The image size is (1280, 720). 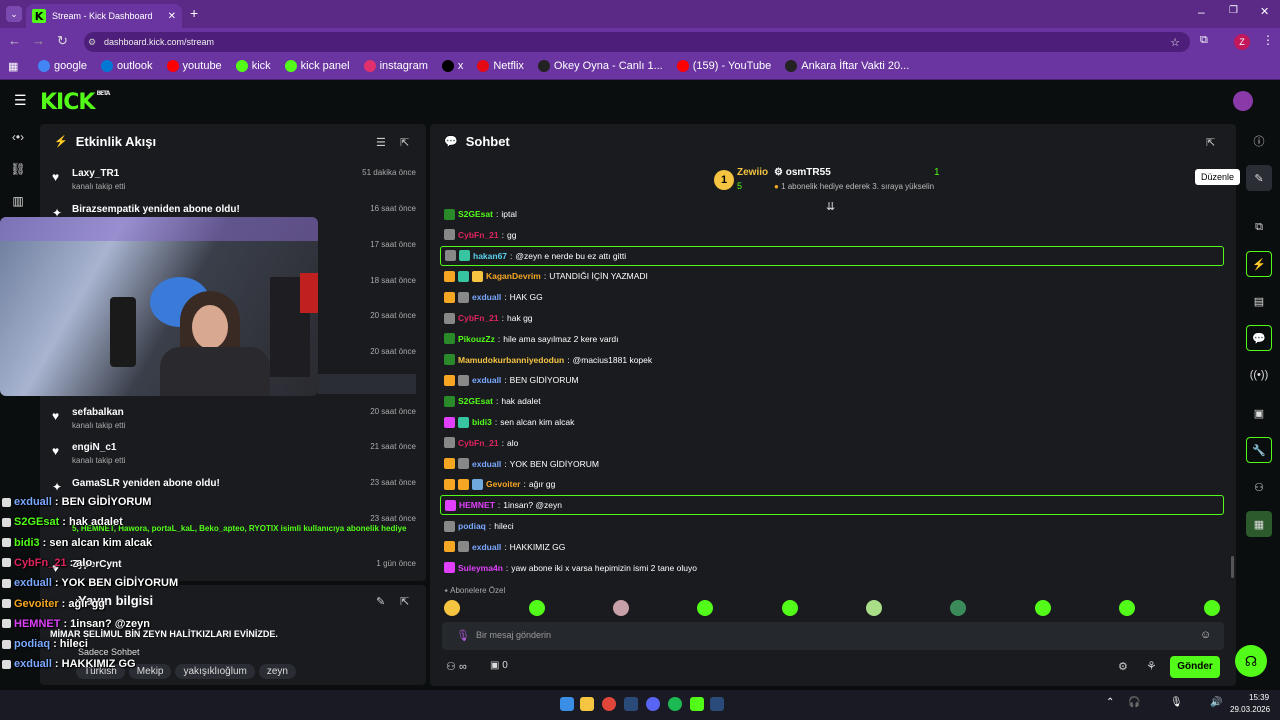 What do you see at coordinates (1259, 338) in the screenshot?
I see `chat-toggle-icon: 💬` at bounding box center [1259, 338].